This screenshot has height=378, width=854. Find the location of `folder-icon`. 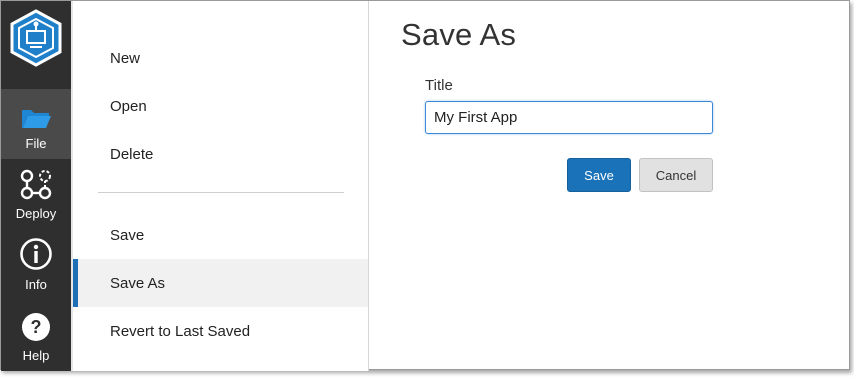

folder-icon is located at coordinates (36, 119).